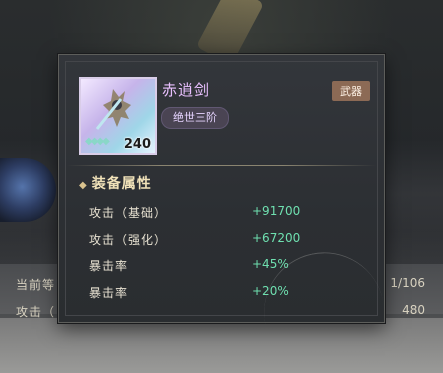 The image size is (443, 373). What do you see at coordinates (121, 184) in the screenshot?
I see `attributes-title-text: 装备属性` at bounding box center [121, 184].